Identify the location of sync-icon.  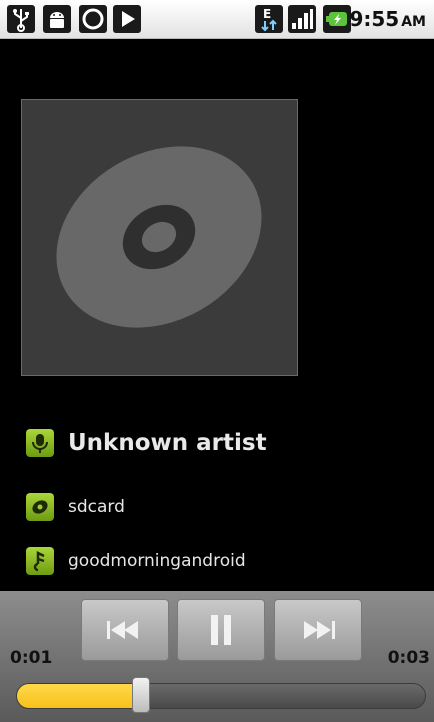
(93, 19).